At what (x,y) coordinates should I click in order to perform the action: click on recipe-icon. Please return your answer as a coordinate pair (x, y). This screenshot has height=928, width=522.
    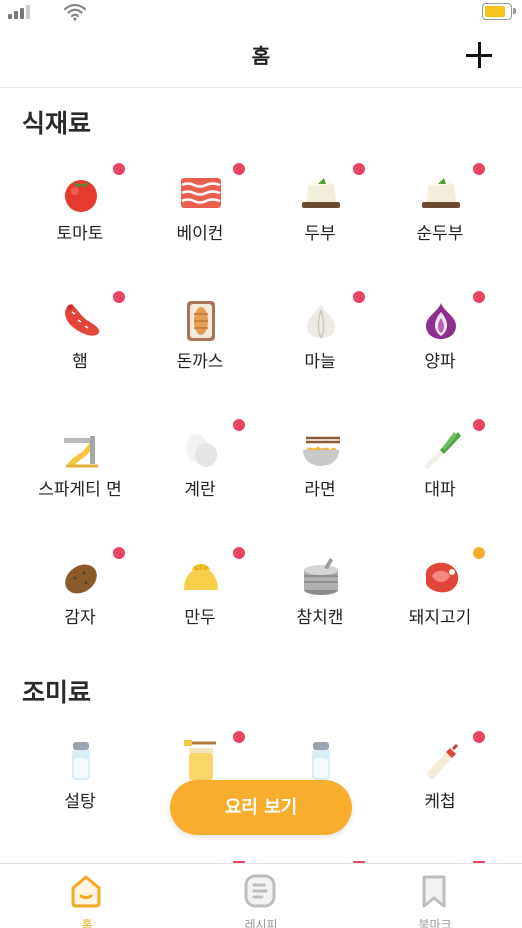
    Looking at the image, I should click on (260, 891).